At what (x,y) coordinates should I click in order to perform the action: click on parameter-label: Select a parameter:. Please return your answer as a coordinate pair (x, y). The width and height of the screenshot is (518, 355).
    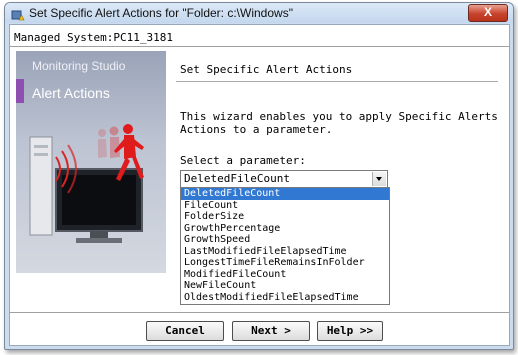
    Looking at the image, I should click on (243, 160).